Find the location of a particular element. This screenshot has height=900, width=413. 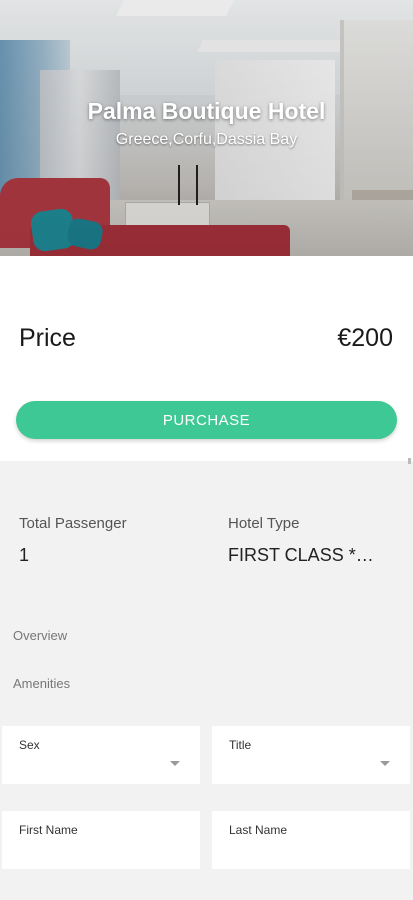

total-passenger-value: 1 is located at coordinates (24, 555).